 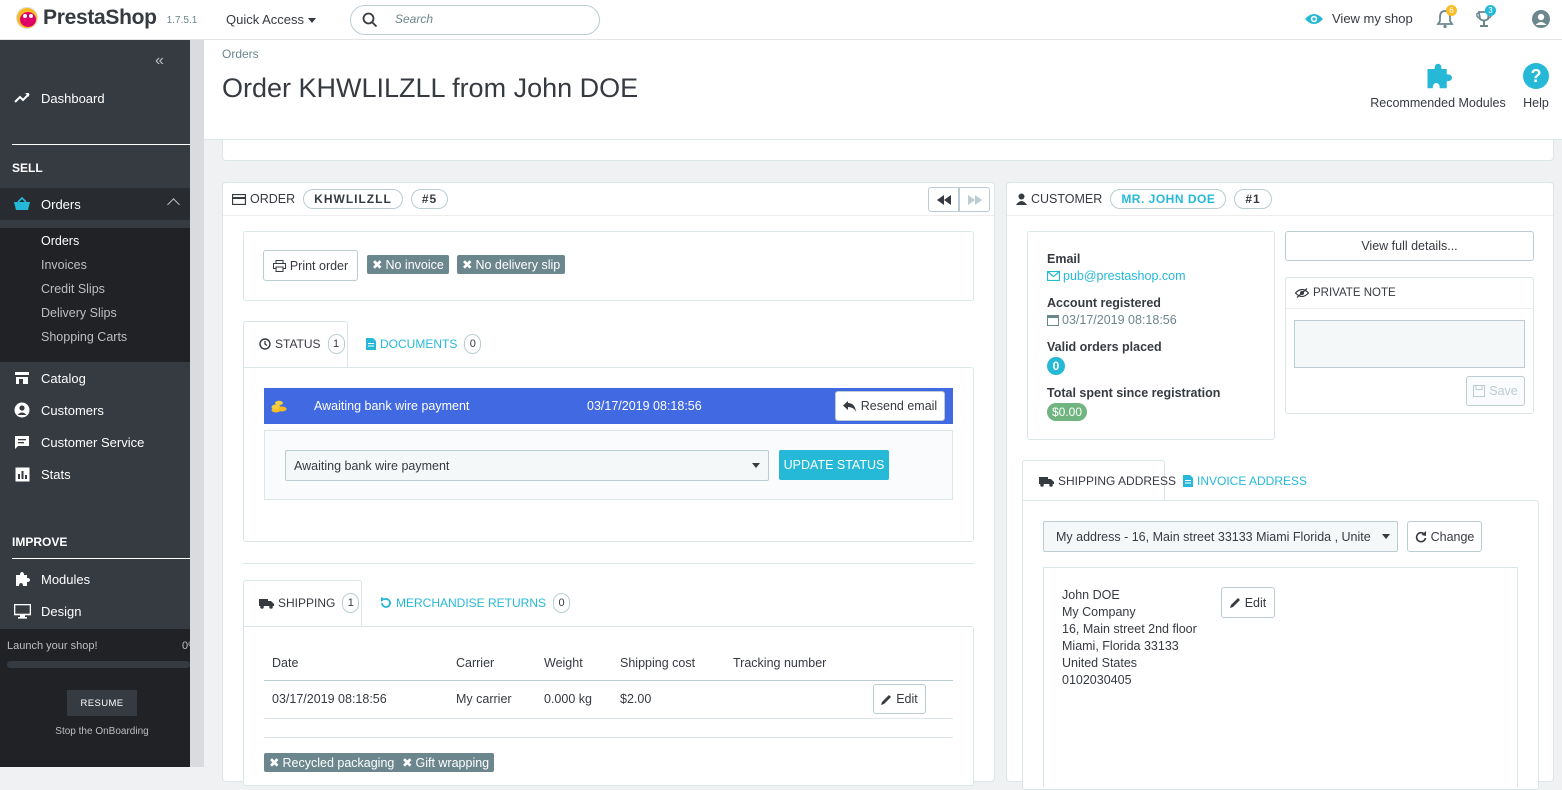 What do you see at coordinates (353, 199) in the screenshot?
I see `order-reference-badge: KHWLILZLL` at bounding box center [353, 199].